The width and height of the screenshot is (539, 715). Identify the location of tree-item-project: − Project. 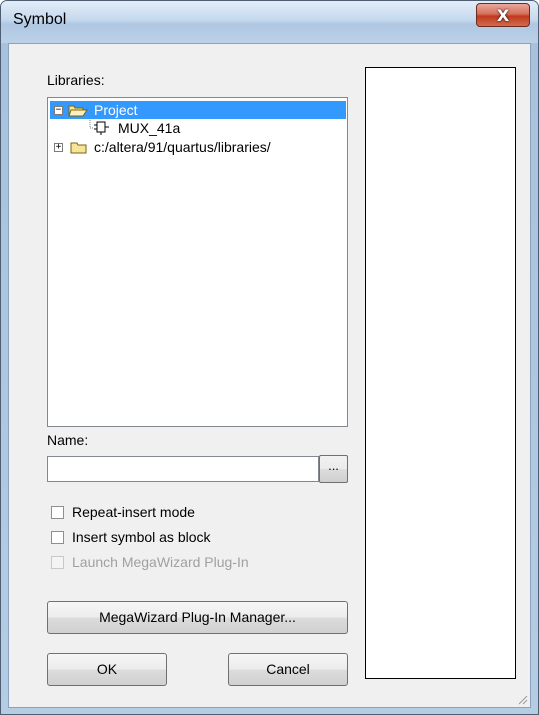
(198, 110).